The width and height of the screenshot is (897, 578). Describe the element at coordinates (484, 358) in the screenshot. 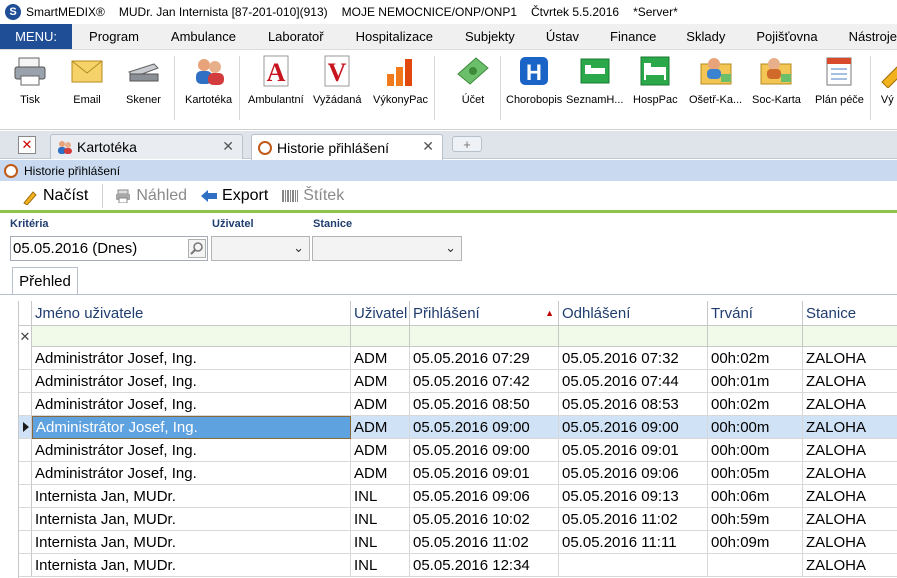

I see `table-cell: 05.05.2016 07:29` at that location.